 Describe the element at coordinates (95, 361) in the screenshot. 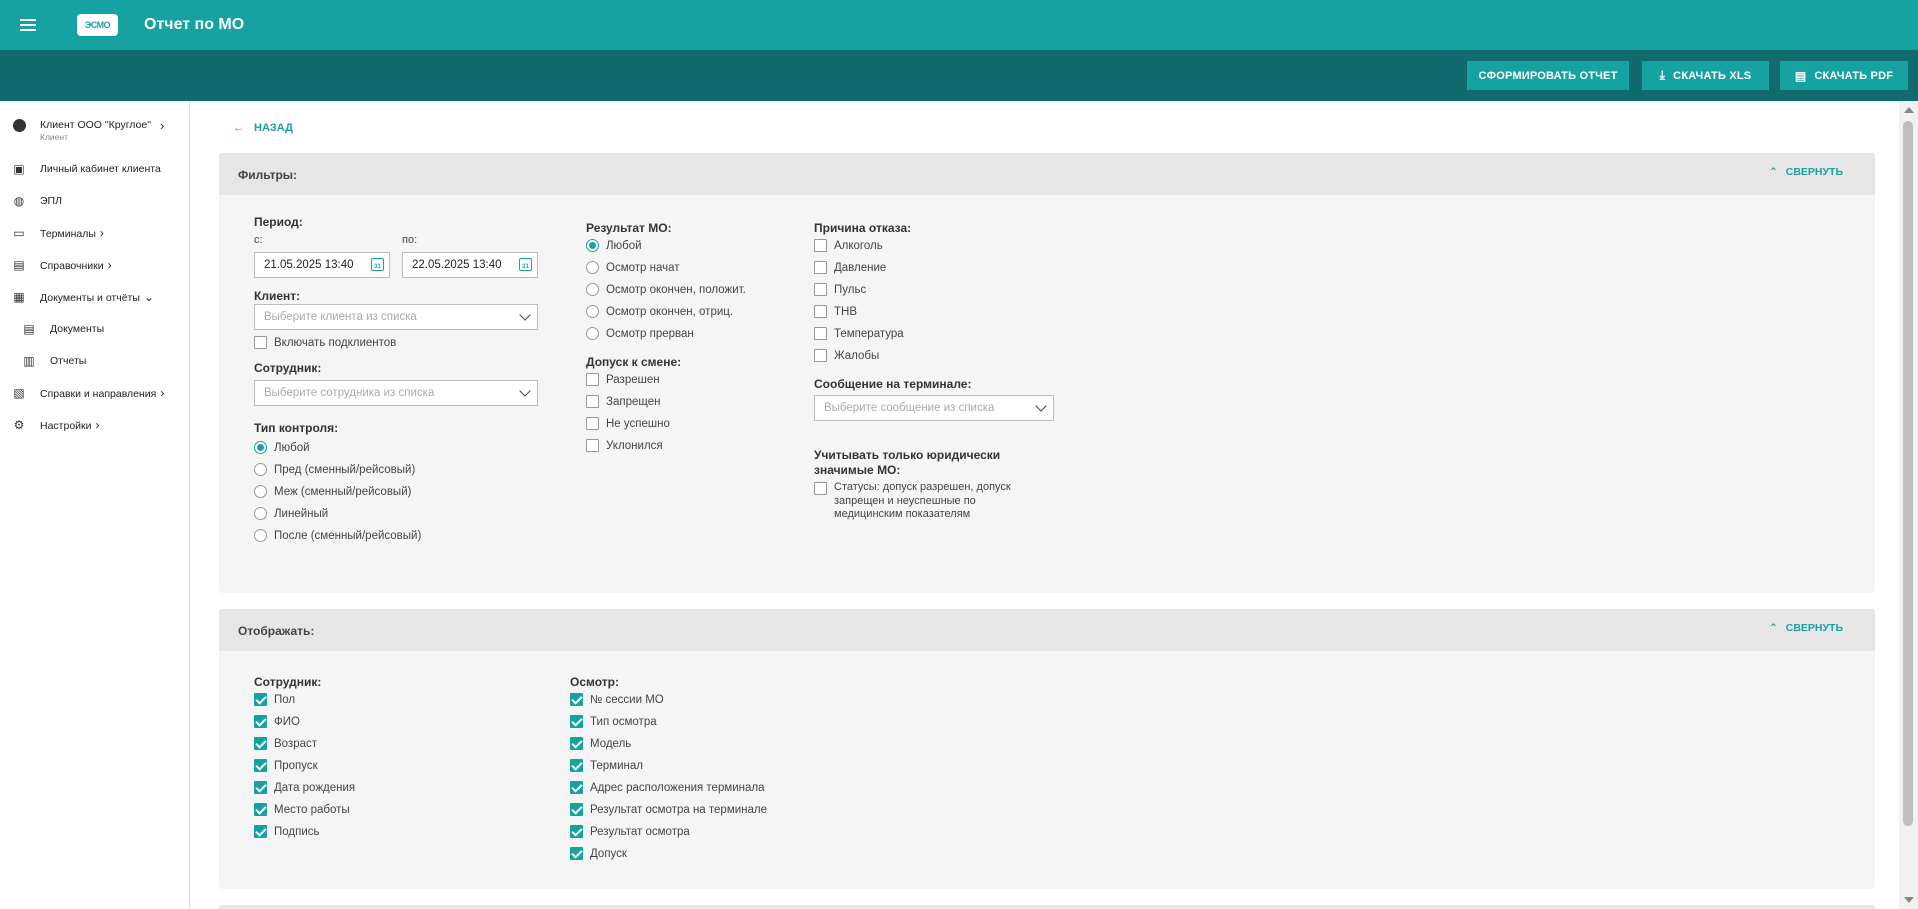

I see `sidebar-item-reports: ▥ Отчеты` at that location.